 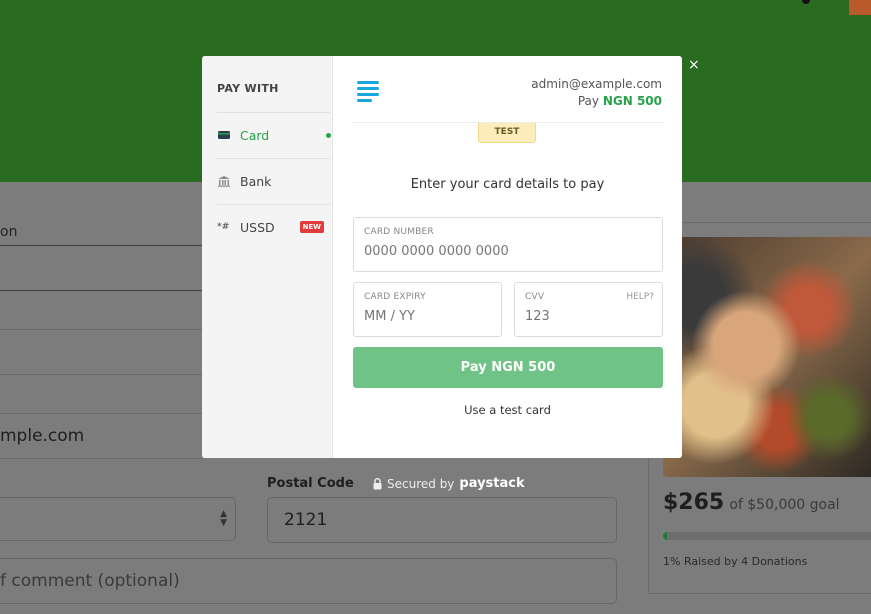 What do you see at coordinates (310, 483) in the screenshot?
I see `postal-code-label: Postal Code` at bounding box center [310, 483].